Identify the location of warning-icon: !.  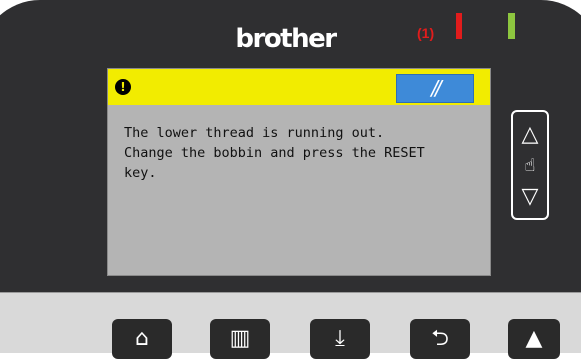
(123, 87).